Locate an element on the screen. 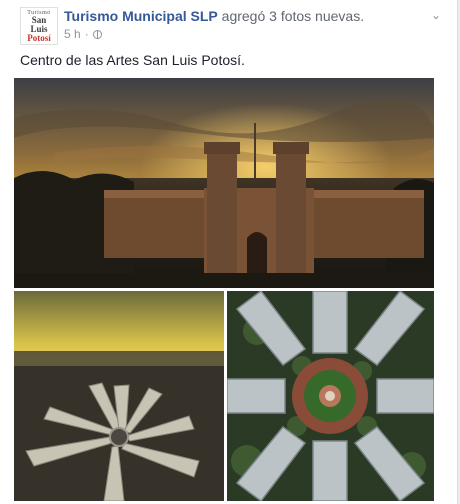 This screenshot has height=504, width=460. post-caption: Centro de las Artes San Luis Potosí. is located at coordinates (132, 60).